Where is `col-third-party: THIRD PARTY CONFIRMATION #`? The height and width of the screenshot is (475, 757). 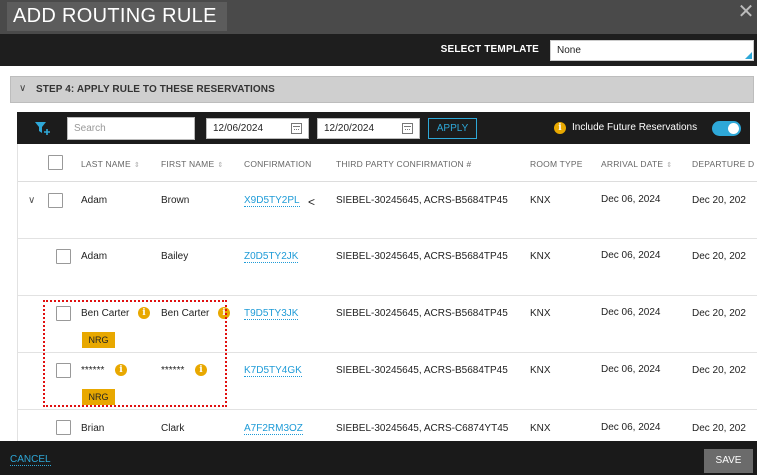
col-third-party: THIRD PARTY CONFIRMATION # is located at coordinates (403, 164).